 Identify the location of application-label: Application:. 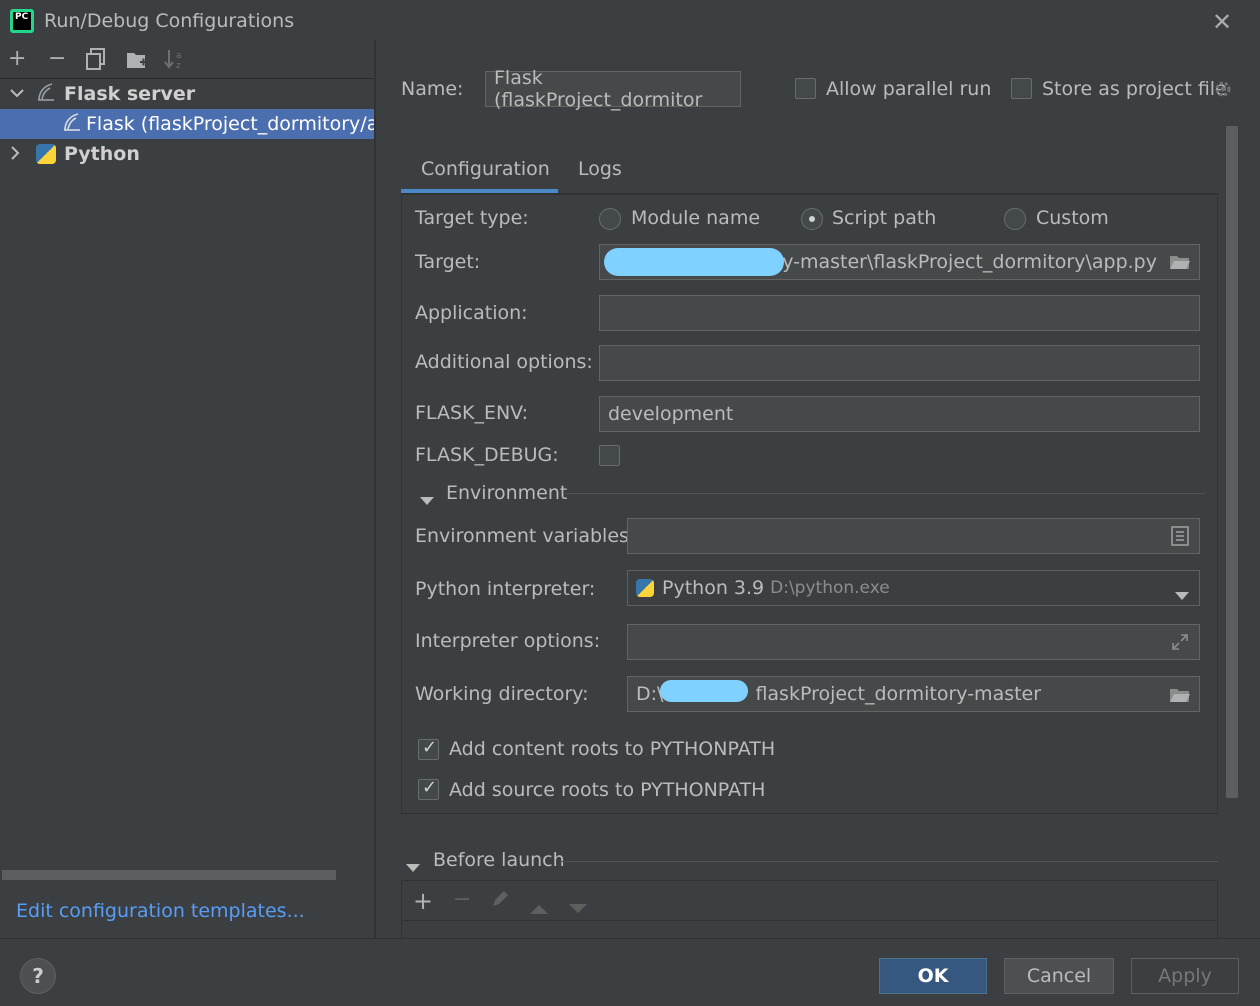
(471, 313).